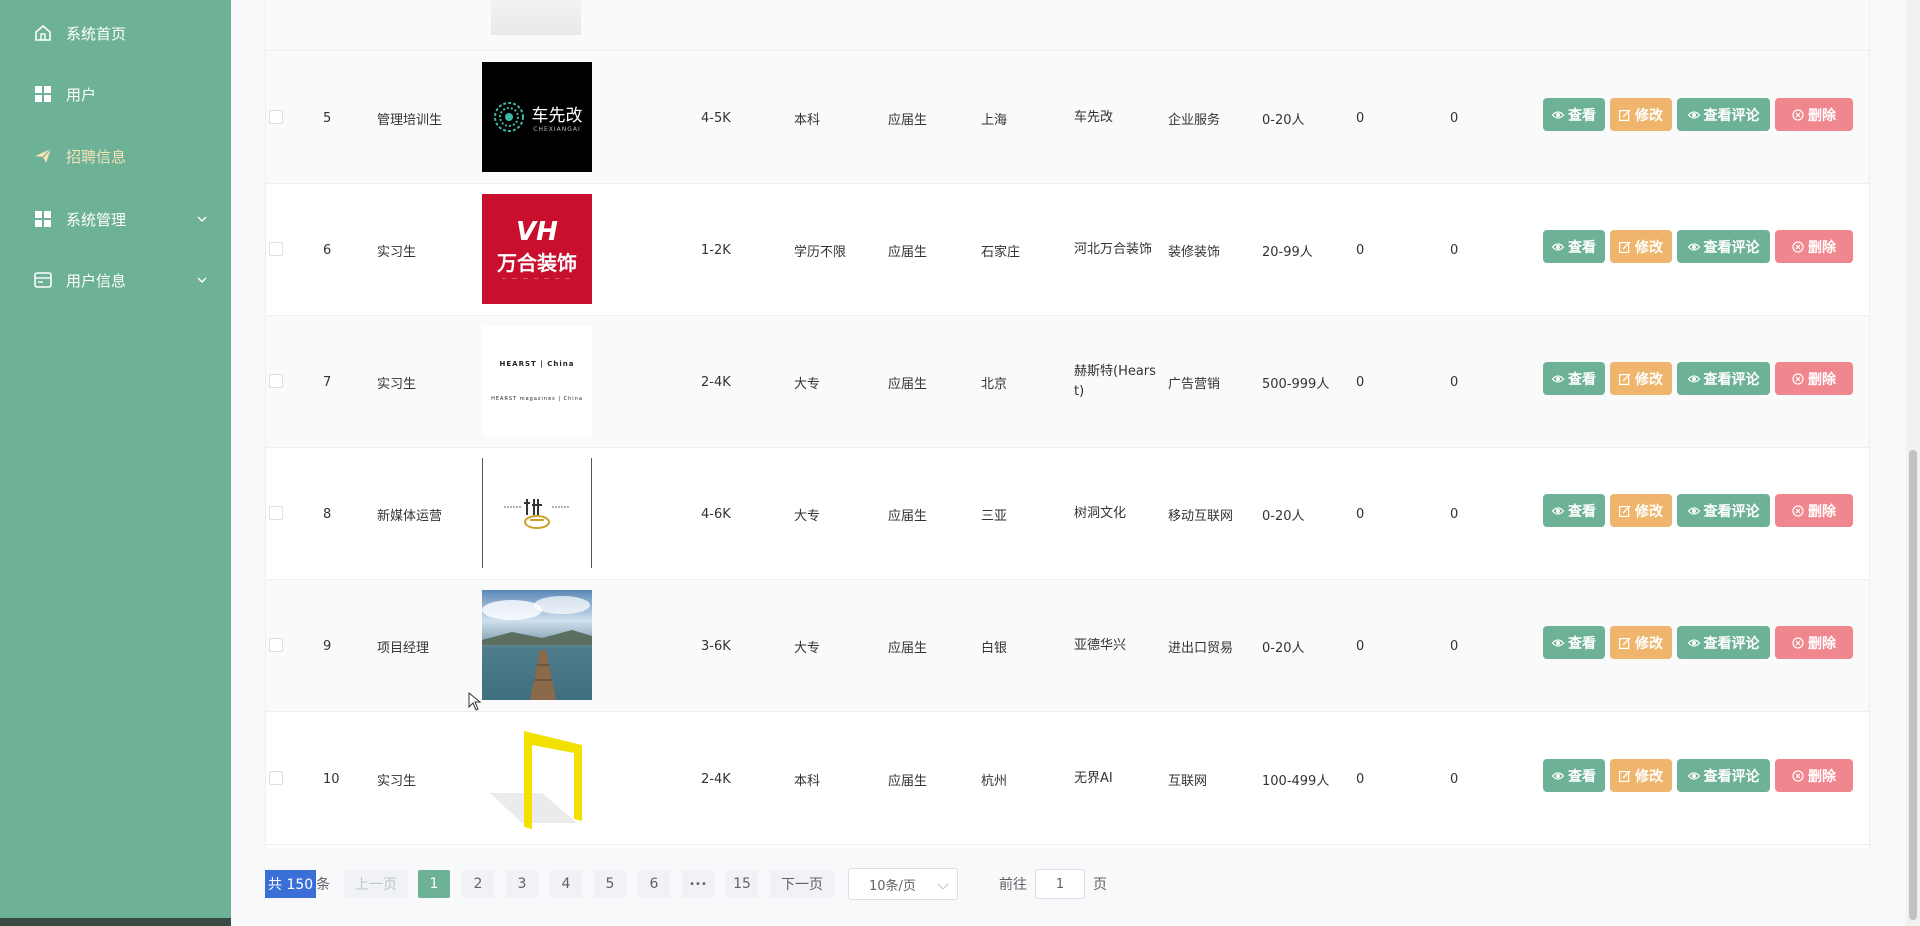 This screenshot has width=1920, height=926. Describe the element at coordinates (81, 94) in the screenshot. I see `sidebar-item-label: 用户` at that location.